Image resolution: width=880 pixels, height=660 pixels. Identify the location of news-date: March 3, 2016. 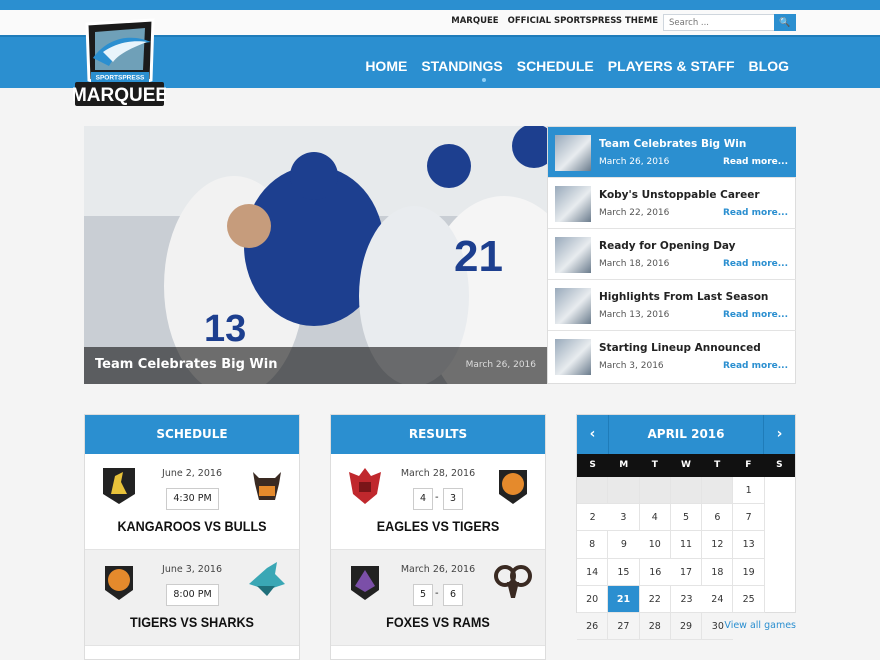
(631, 366).